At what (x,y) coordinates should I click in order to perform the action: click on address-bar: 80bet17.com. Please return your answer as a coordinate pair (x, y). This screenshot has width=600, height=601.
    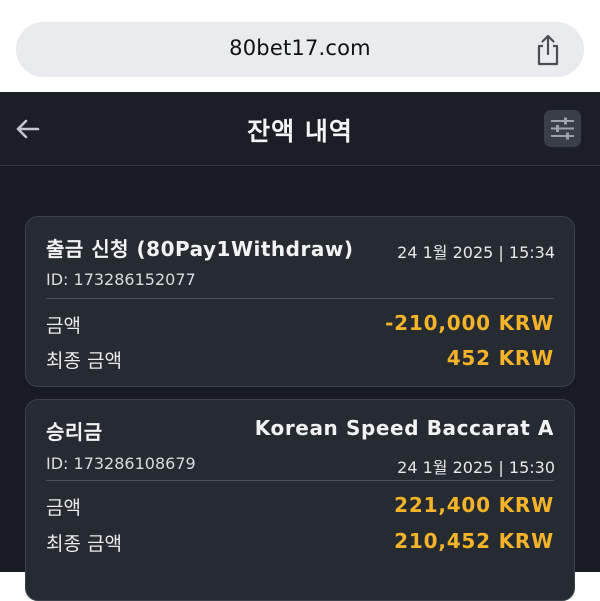
    Looking at the image, I should click on (300, 49).